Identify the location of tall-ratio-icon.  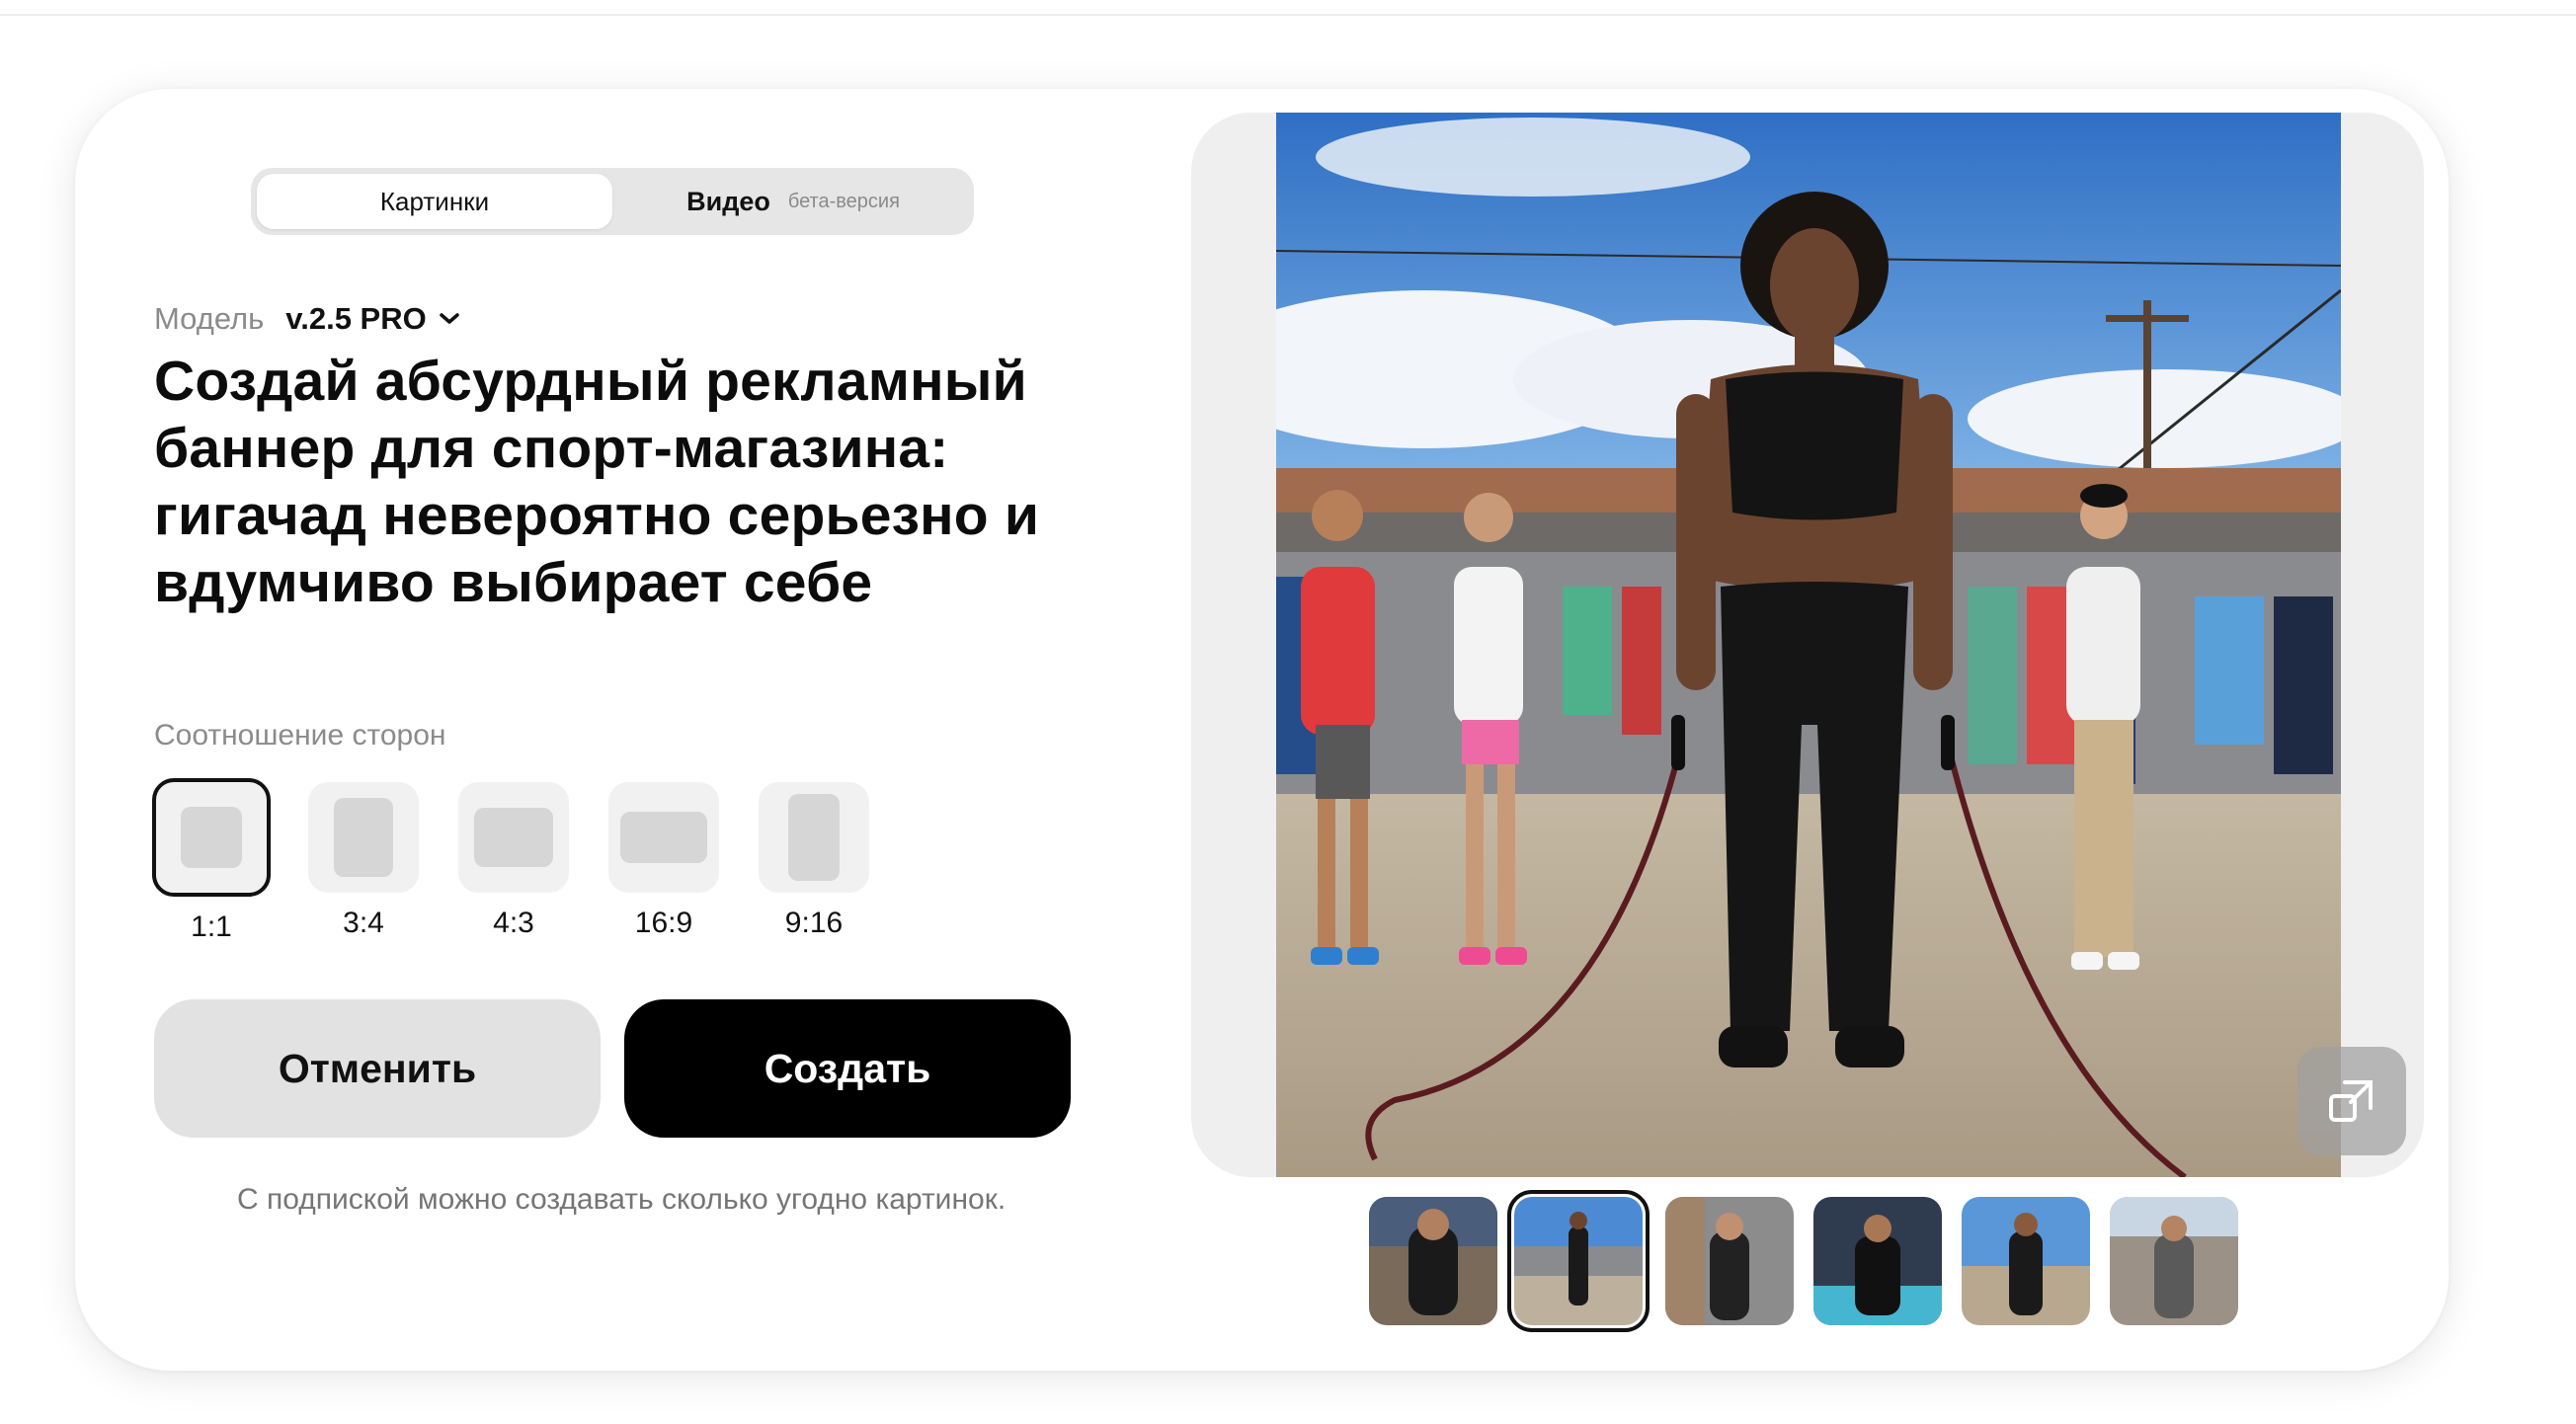
(814, 837).